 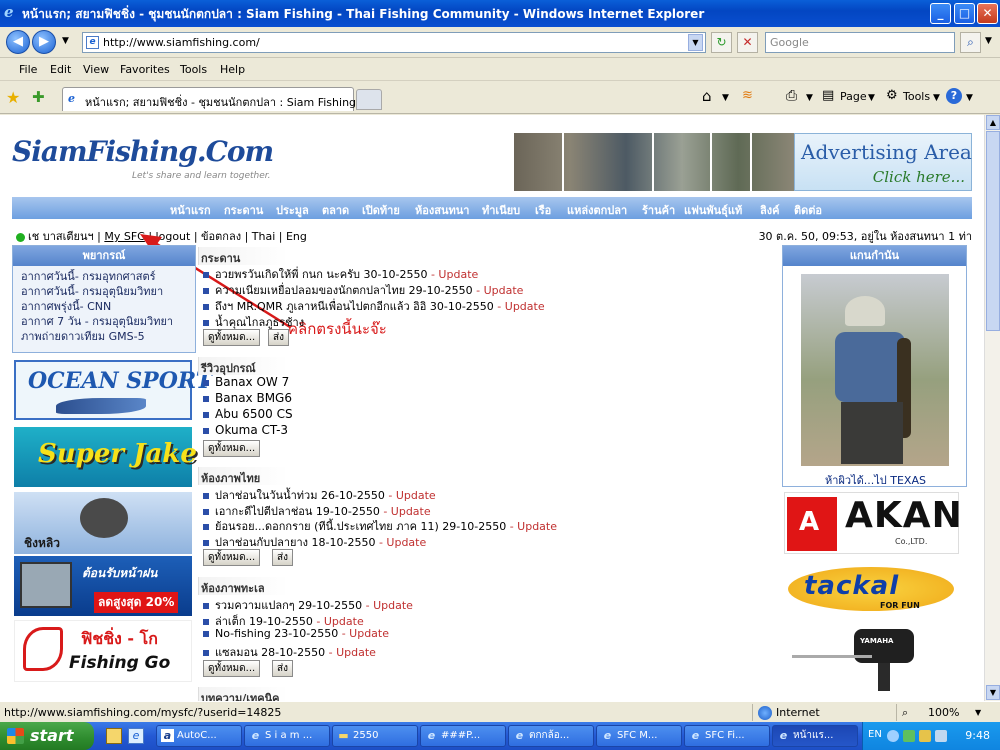 I want to click on nav-shops: ร้านค้า, so click(x=658, y=210).